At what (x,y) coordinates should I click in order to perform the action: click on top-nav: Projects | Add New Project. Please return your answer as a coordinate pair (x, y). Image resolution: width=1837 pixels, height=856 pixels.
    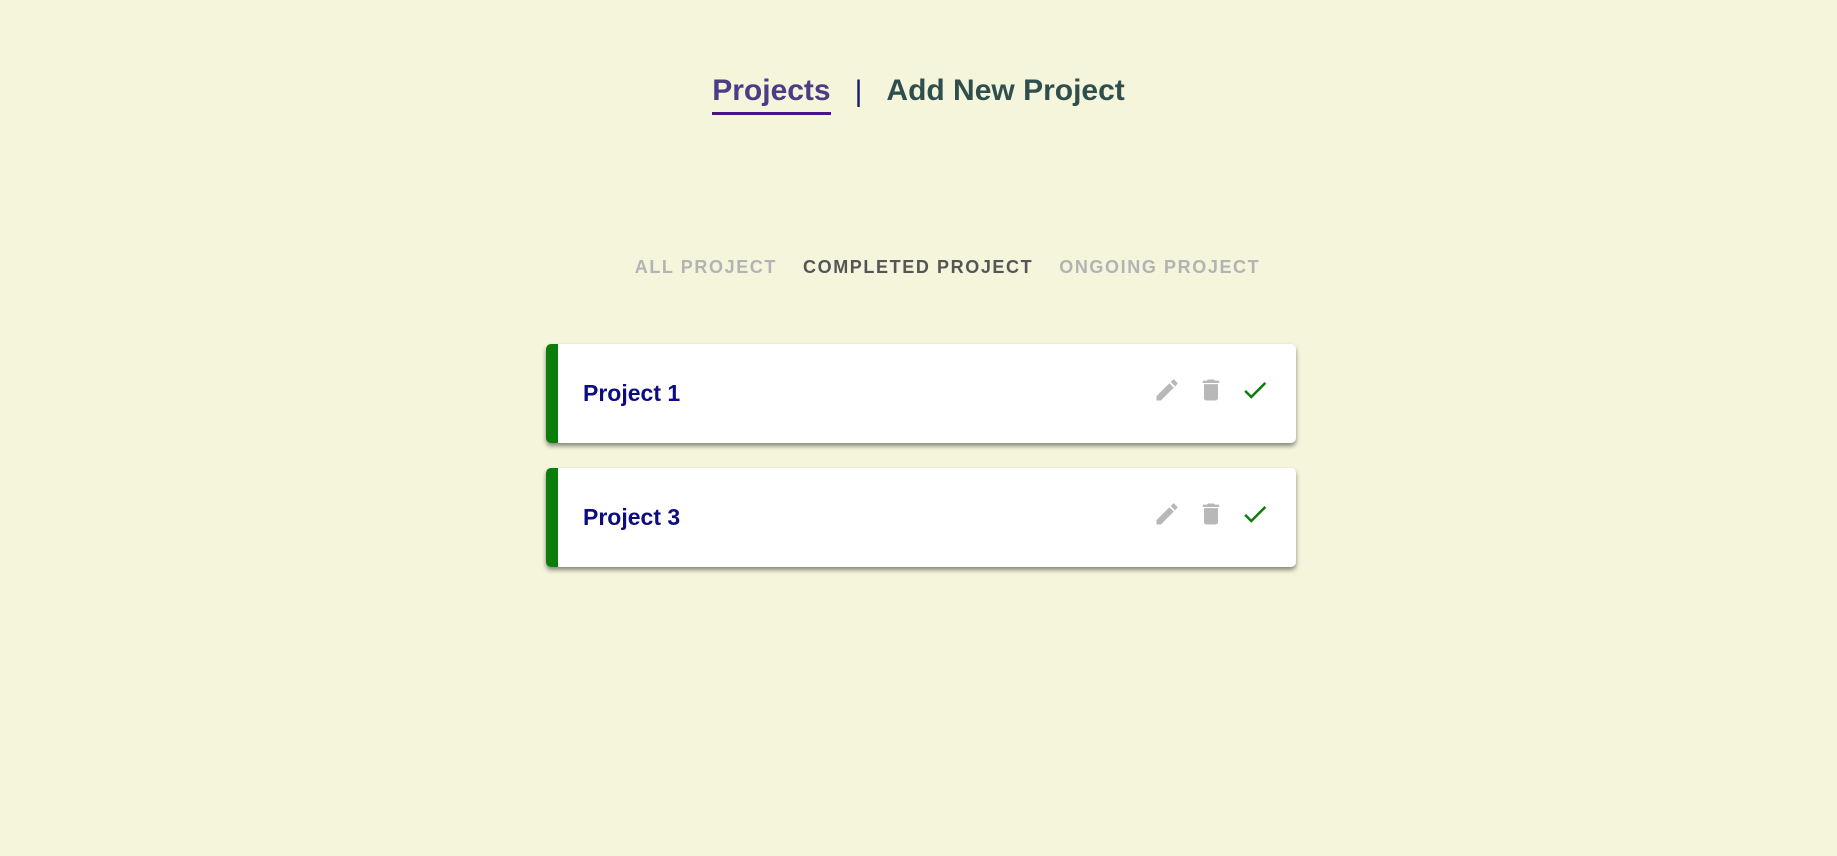
    Looking at the image, I should click on (918, 94).